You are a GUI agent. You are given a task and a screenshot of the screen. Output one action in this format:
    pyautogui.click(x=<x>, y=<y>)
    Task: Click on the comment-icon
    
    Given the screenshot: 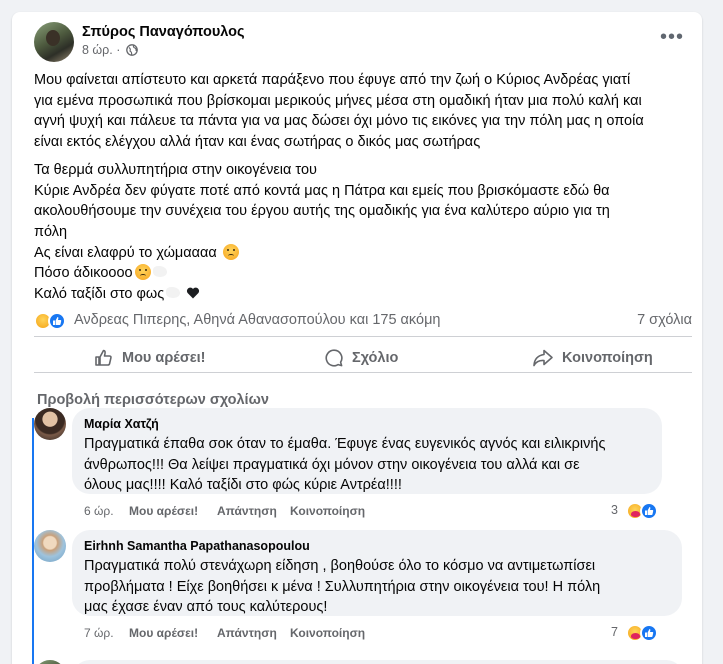 What is the action you would take?
    pyautogui.click(x=334, y=358)
    